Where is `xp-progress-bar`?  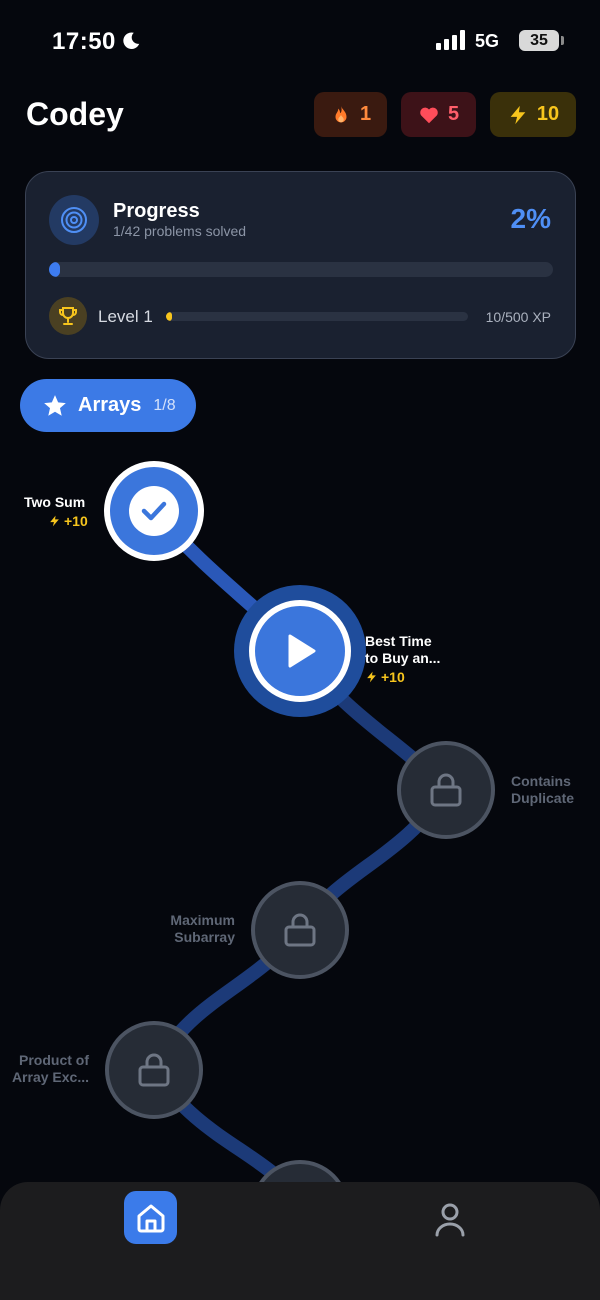 xp-progress-bar is located at coordinates (317, 316).